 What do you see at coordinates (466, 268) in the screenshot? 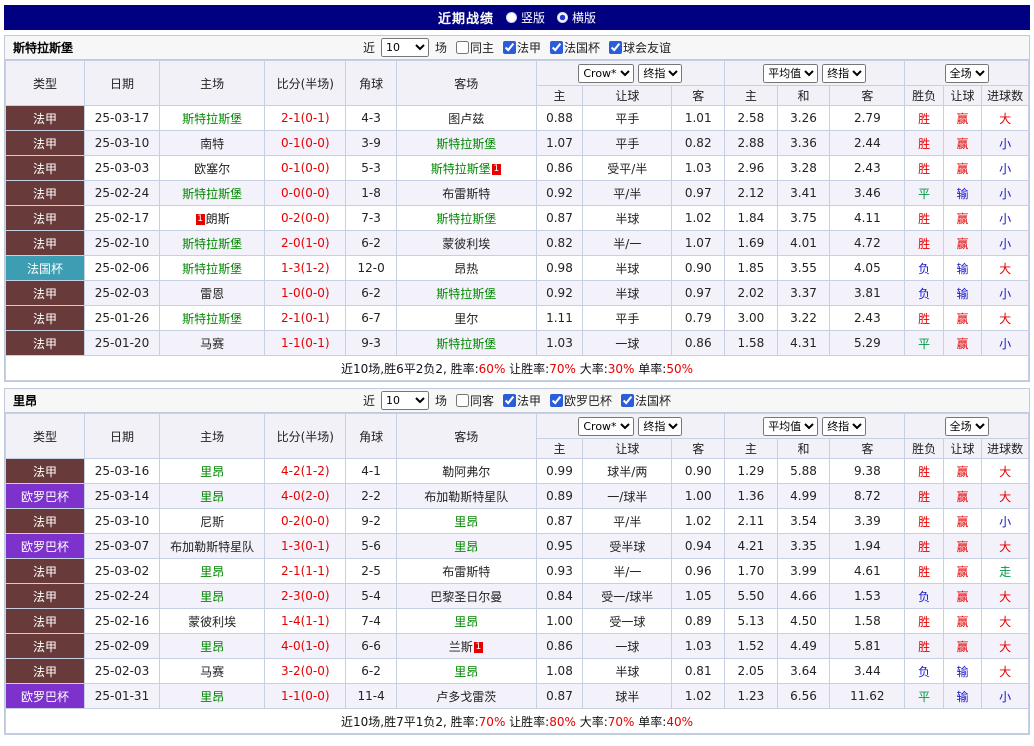
I see `away-team-cell: 昂热` at bounding box center [466, 268].